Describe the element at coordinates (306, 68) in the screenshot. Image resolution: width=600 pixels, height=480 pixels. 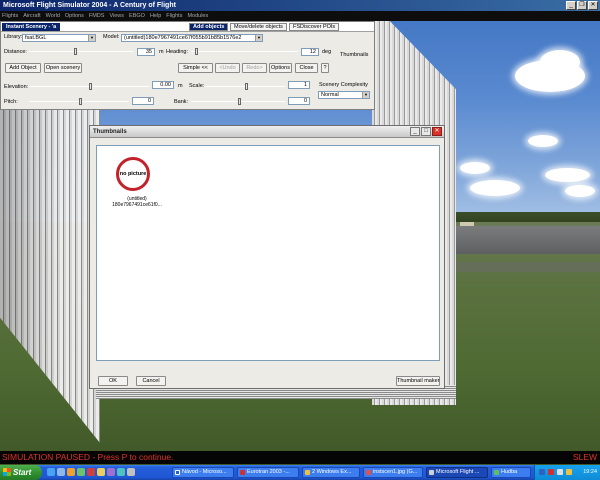
I see `close-button: Close` at that location.